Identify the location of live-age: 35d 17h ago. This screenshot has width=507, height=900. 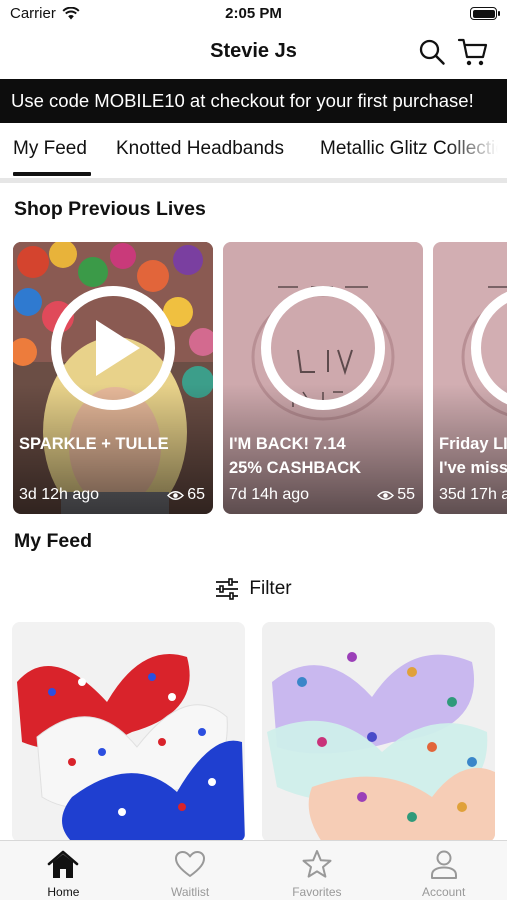
(473, 494).